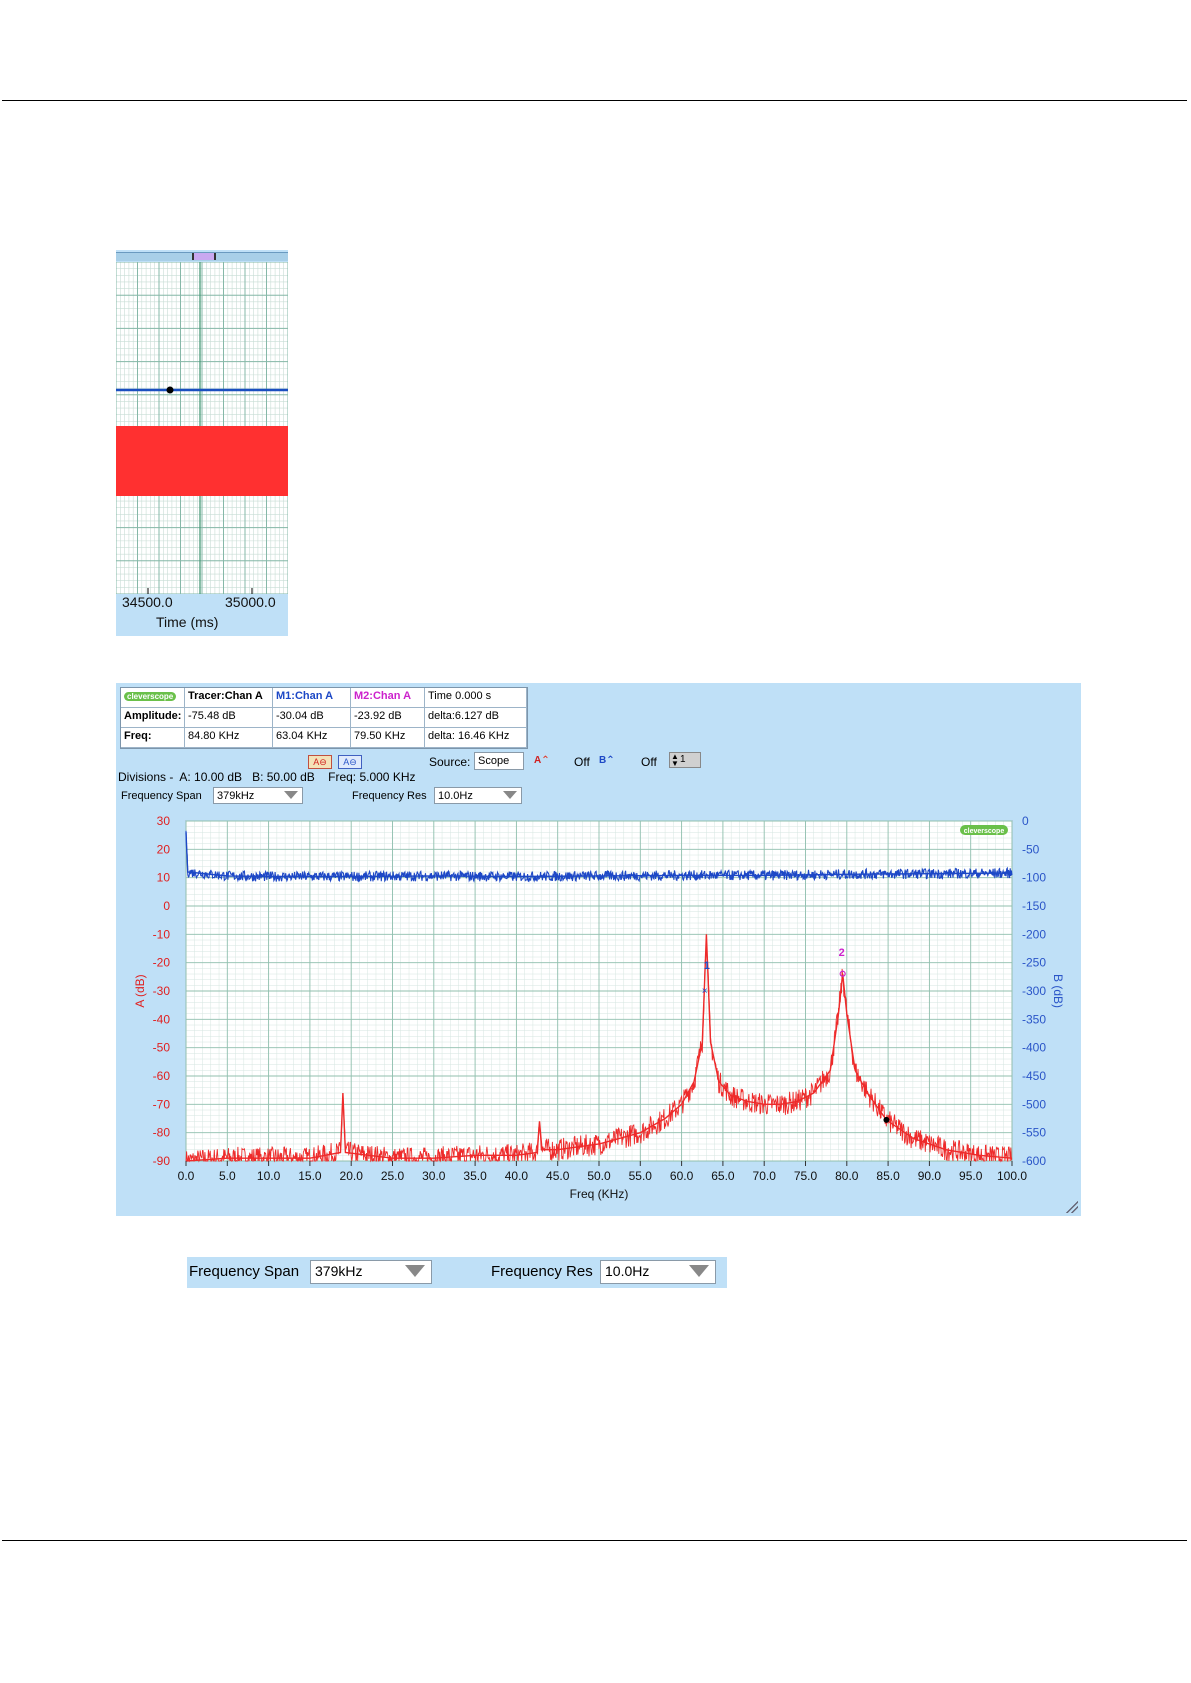 This screenshot has height=1683, width=1191. I want to click on x-tick-label: 25.0, so click(393, 1176).